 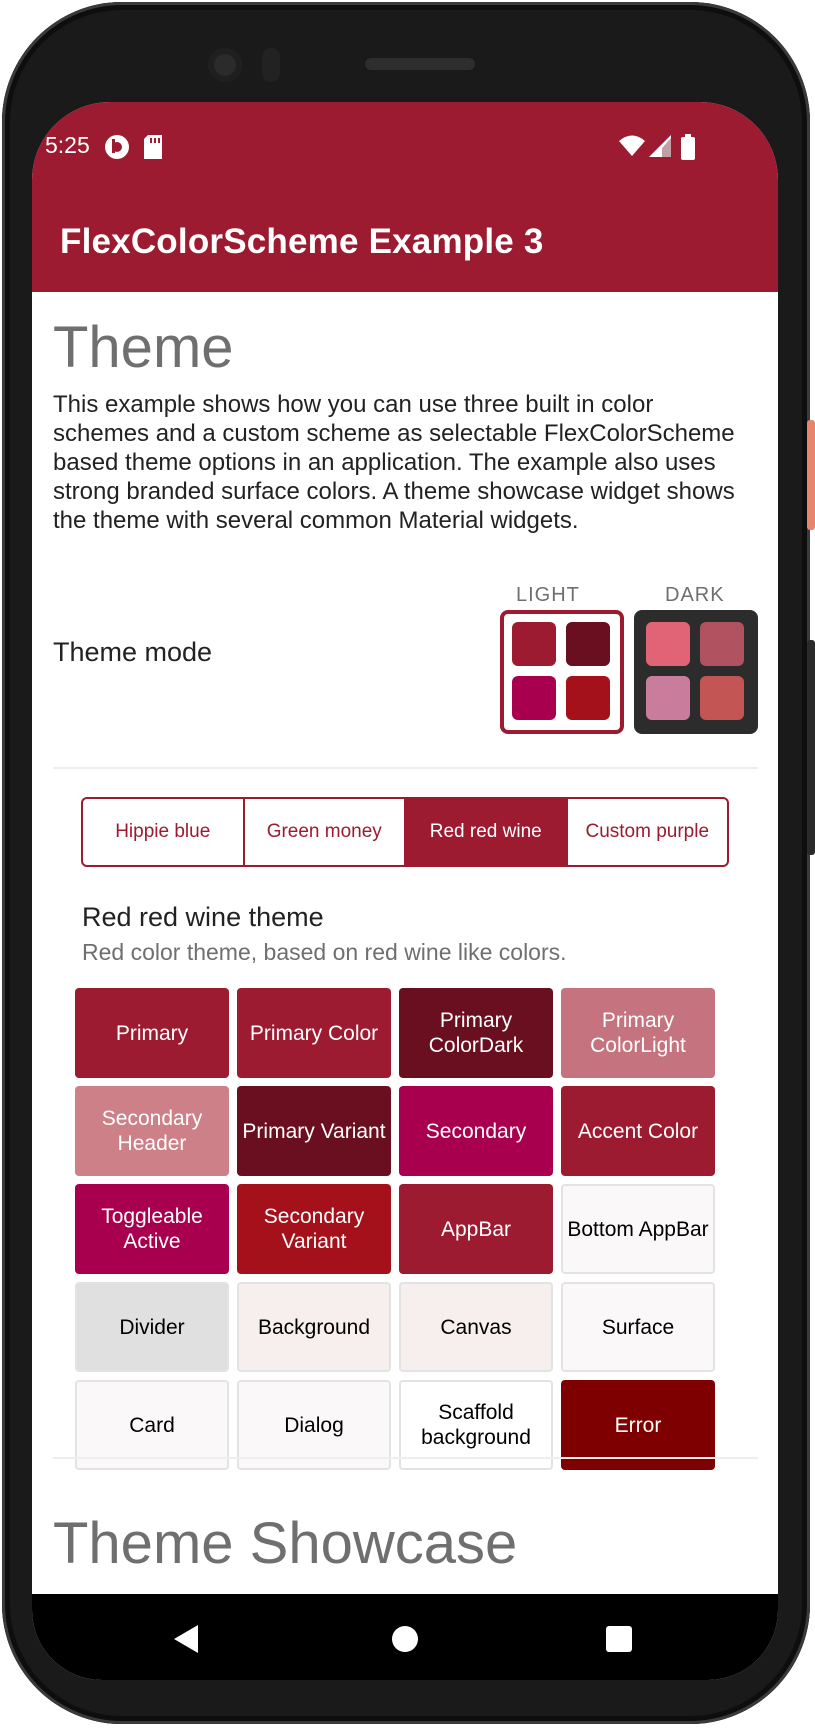 I want to click on app-title: FlexColorScheme Example 3, so click(x=302, y=241).